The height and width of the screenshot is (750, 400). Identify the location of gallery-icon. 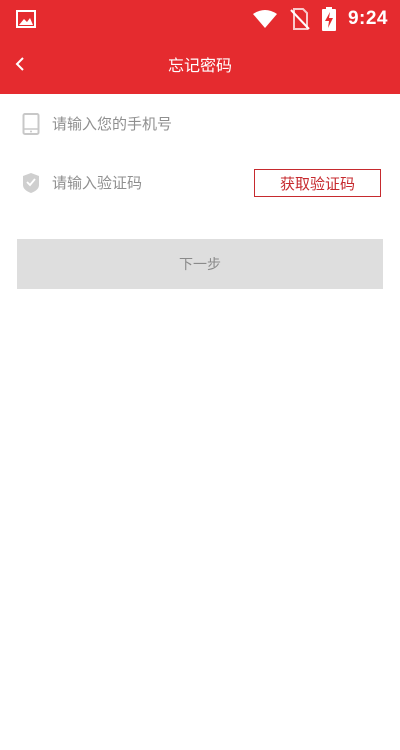
(26, 19).